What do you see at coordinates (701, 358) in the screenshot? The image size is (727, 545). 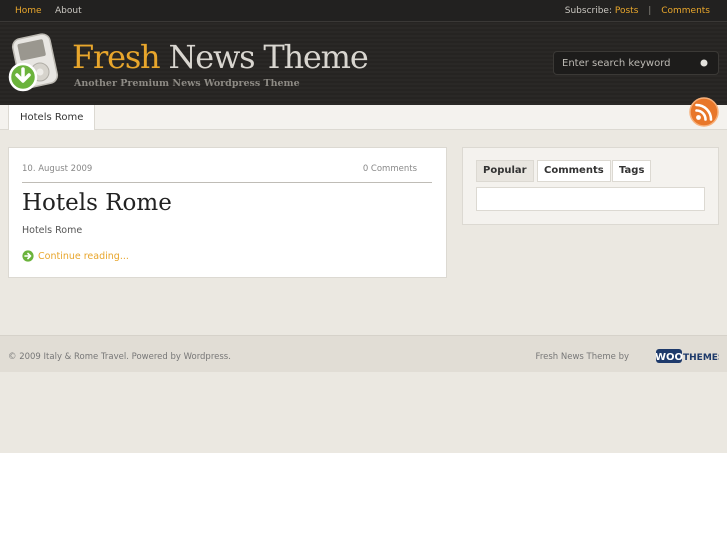 I see `woo-logo-themes: THEMES` at bounding box center [701, 358].